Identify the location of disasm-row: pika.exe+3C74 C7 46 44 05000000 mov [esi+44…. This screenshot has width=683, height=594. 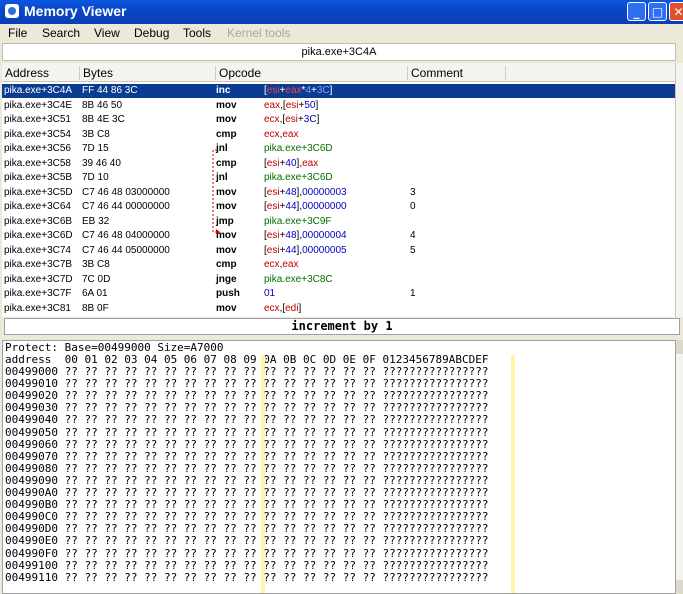
(339, 251).